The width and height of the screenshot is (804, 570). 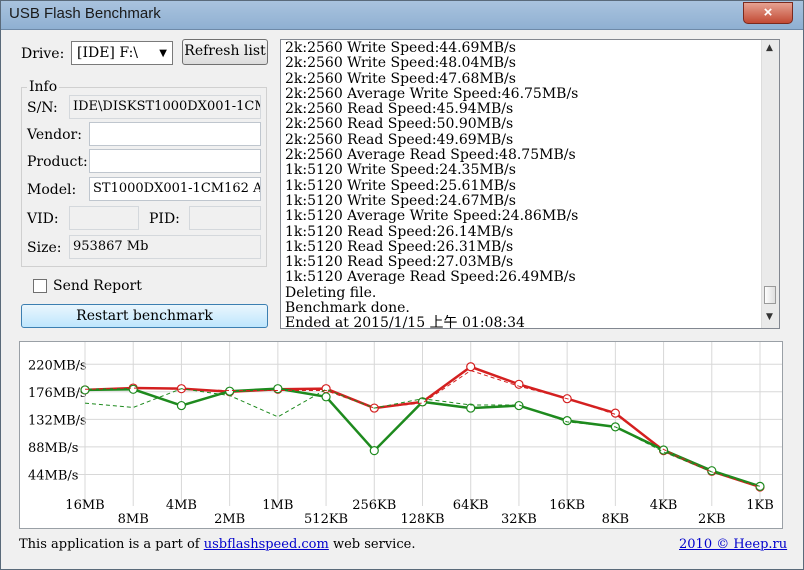 I want to click on pid-field, so click(x=225, y=218).